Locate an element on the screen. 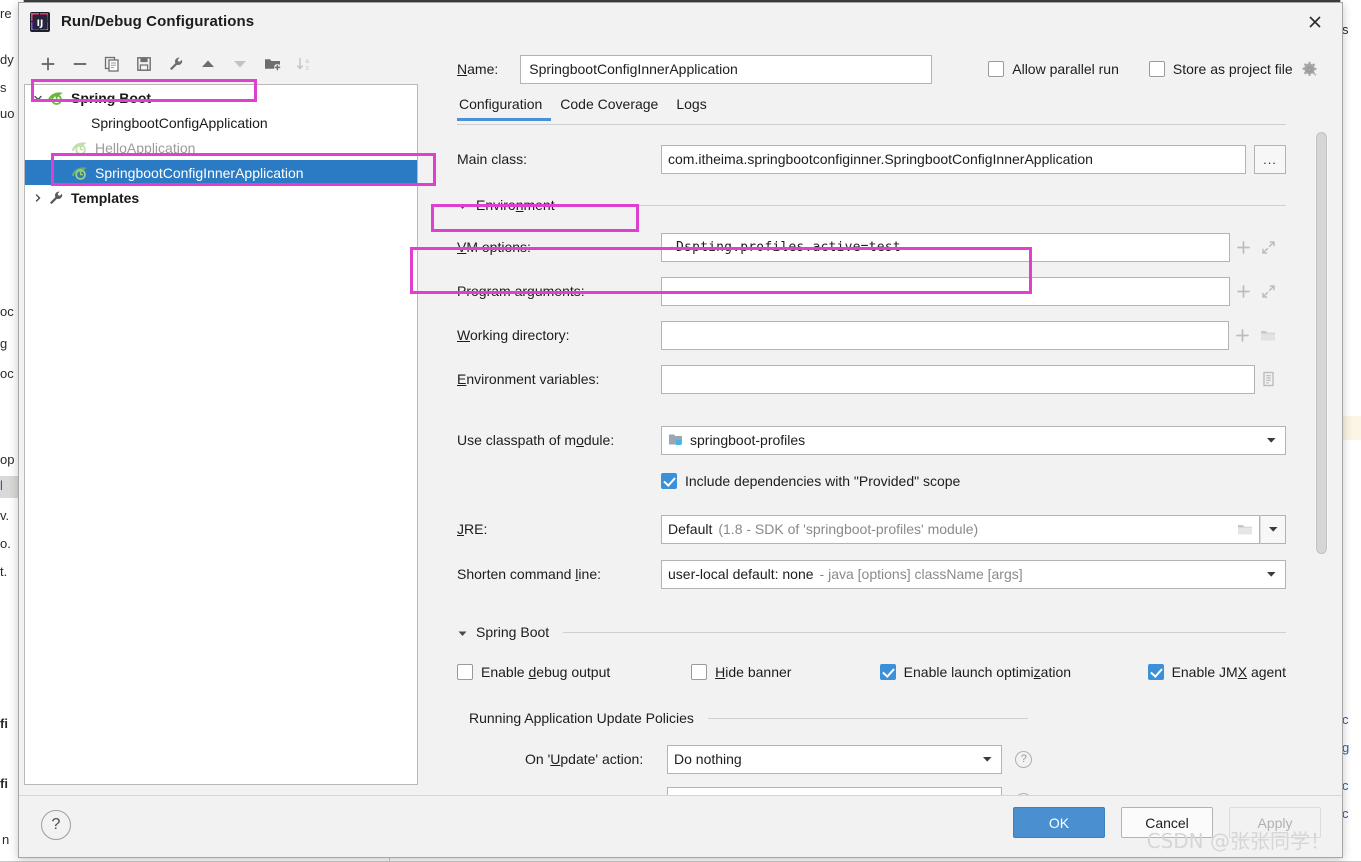 The height and width of the screenshot is (862, 1361). svg-text: IJ is located at coordinates (40, 24).